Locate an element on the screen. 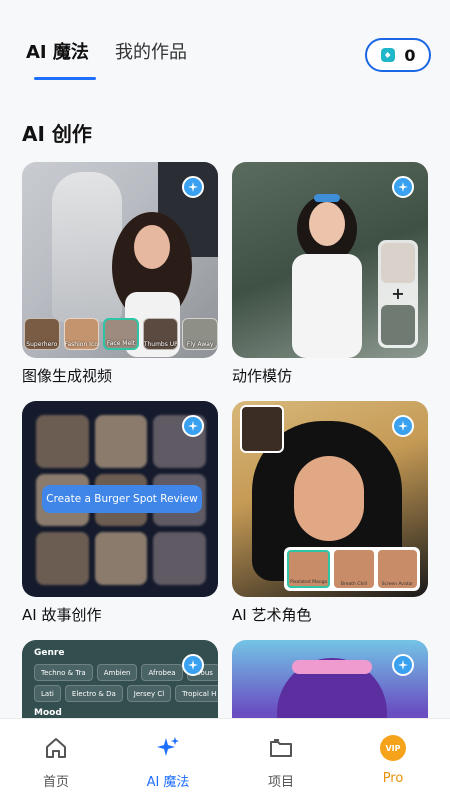  gem-icon is located at coordinates (388, 55).